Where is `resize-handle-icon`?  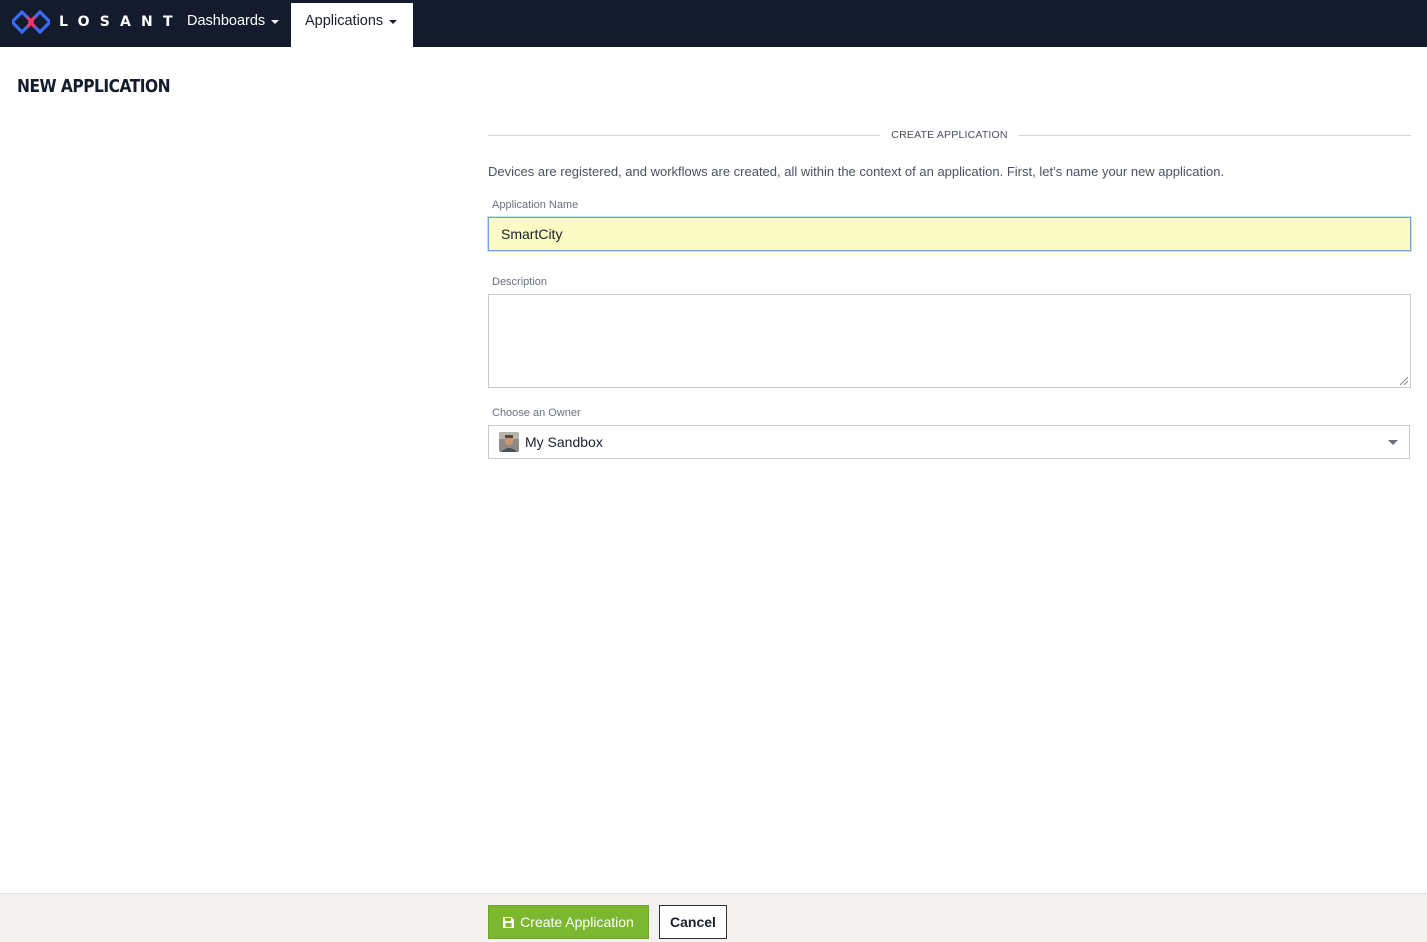
resize-handle-icon is located at coordinates (1404, 381).